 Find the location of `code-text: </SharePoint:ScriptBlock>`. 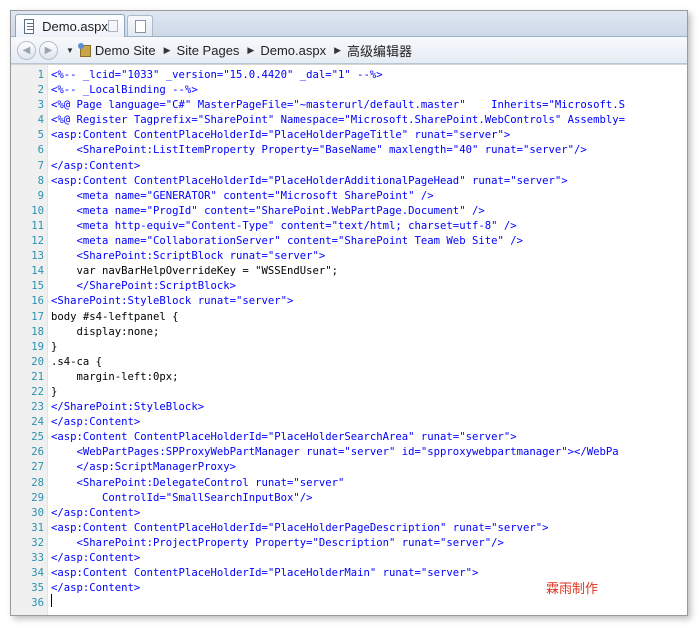

code-text: </SharePoint:ScriptBlock> is located at coordinates (143, 286).